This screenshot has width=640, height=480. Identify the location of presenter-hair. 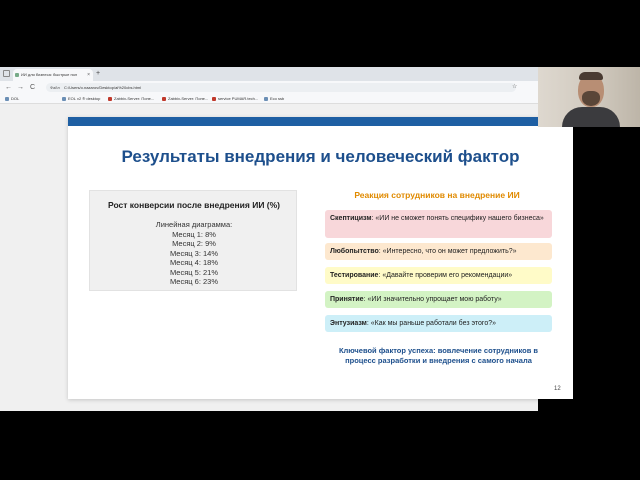
(591, 76).